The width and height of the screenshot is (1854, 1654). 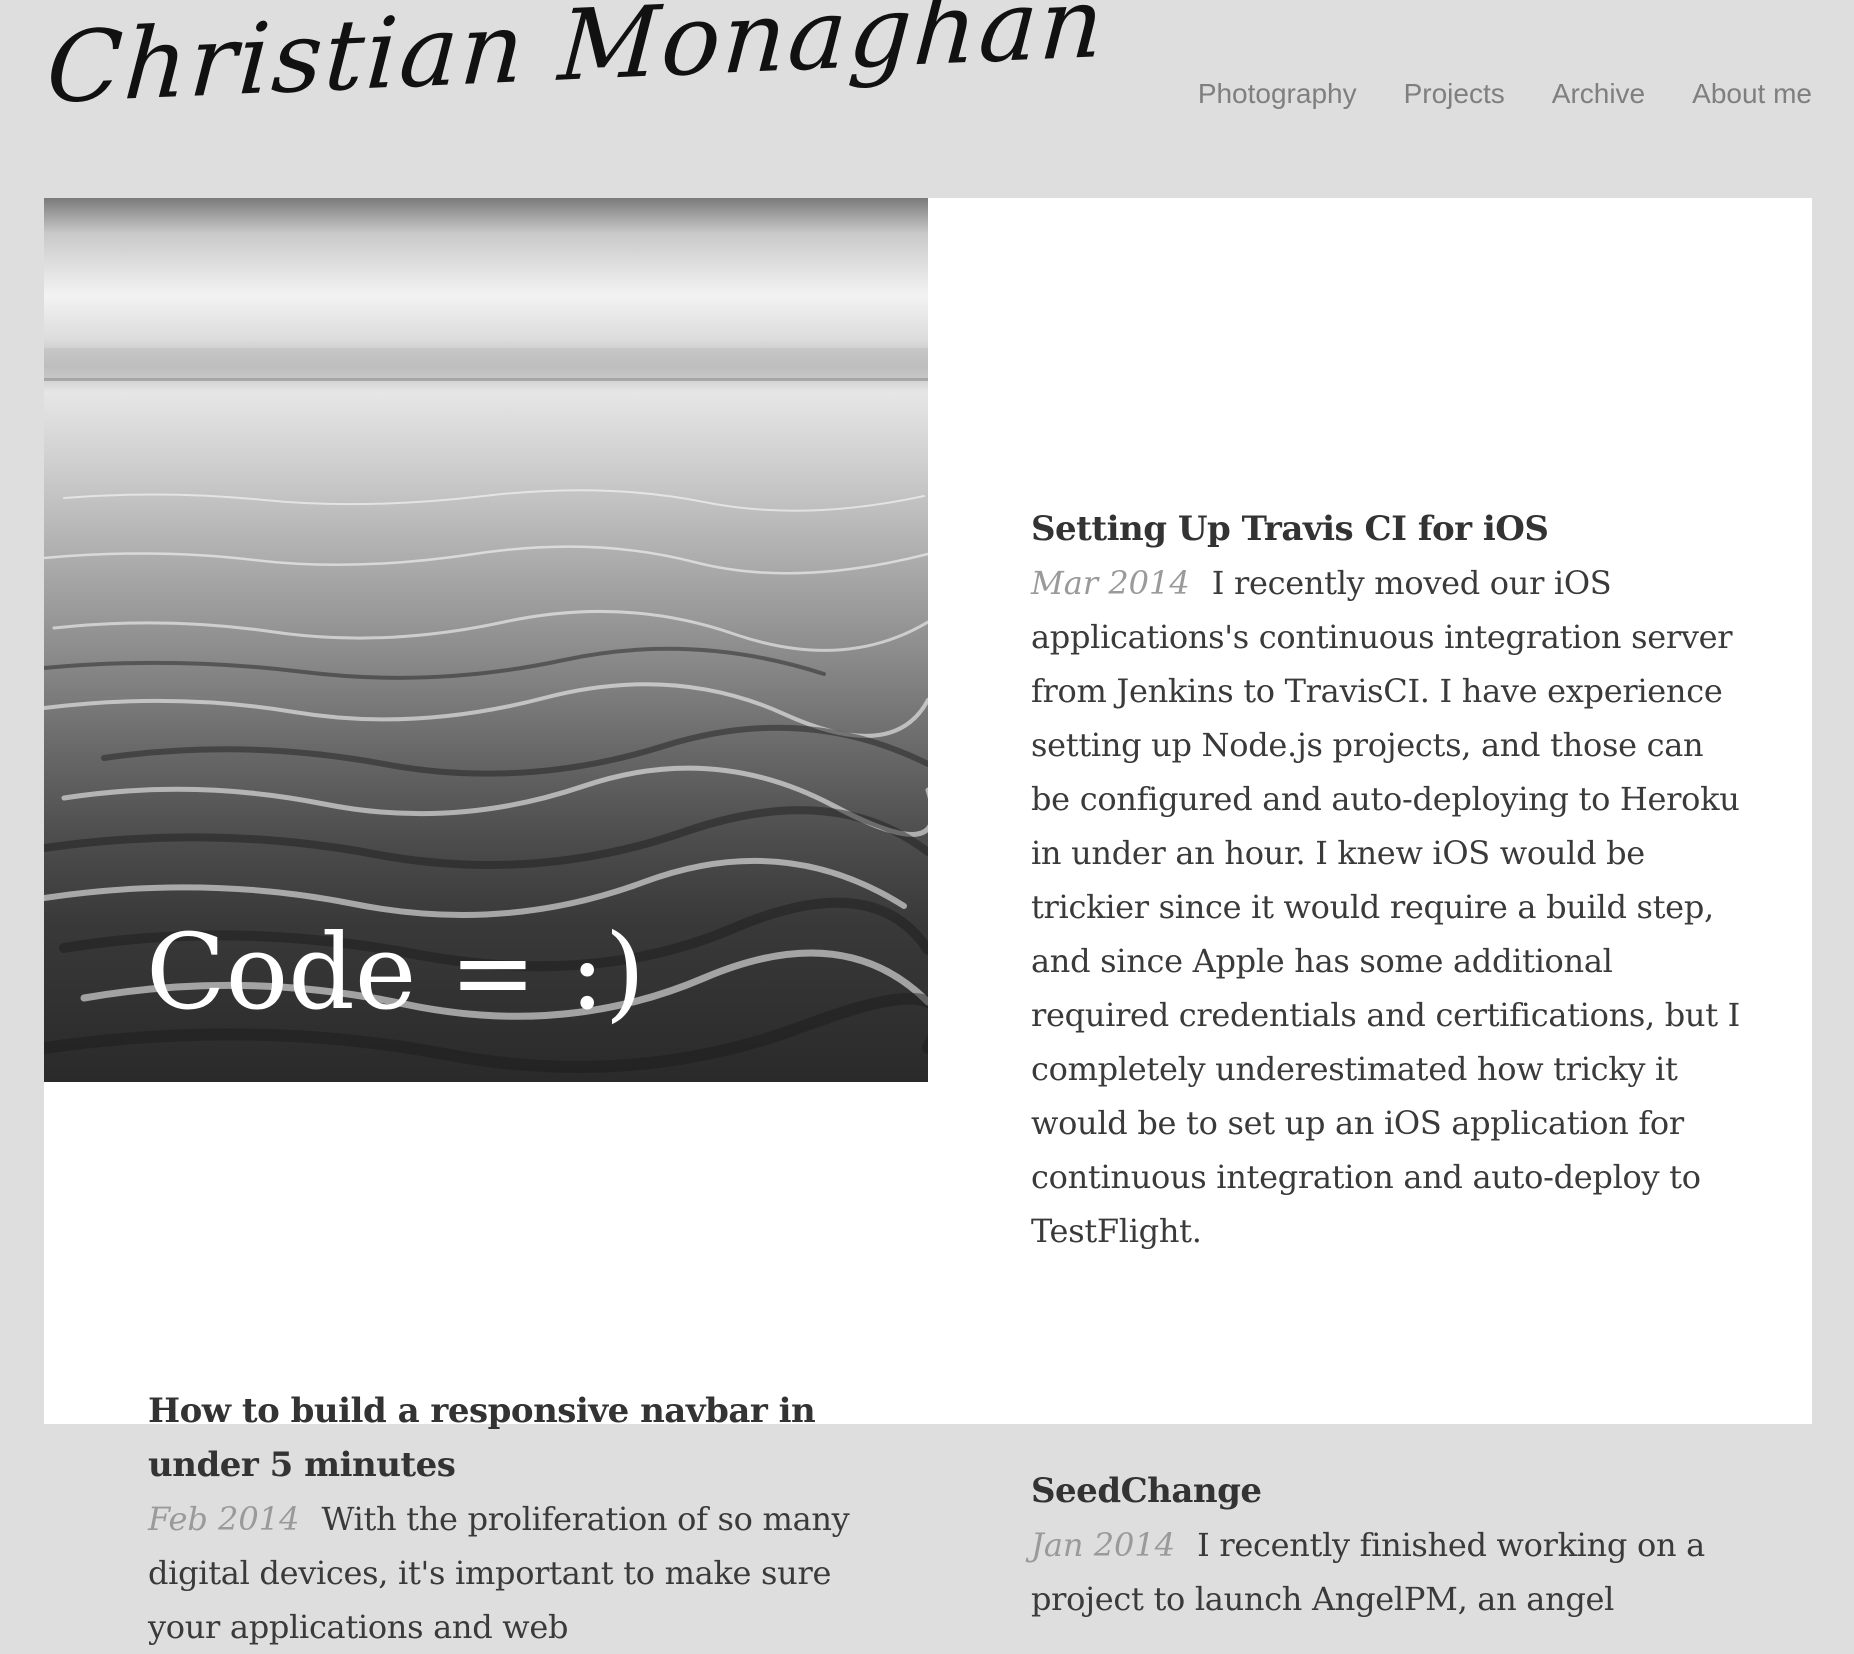 What do you see at coordinates (1752, 94) in the screenshot?
I see `nav-item-about-me: About me` at bounding box center [1752, 94].